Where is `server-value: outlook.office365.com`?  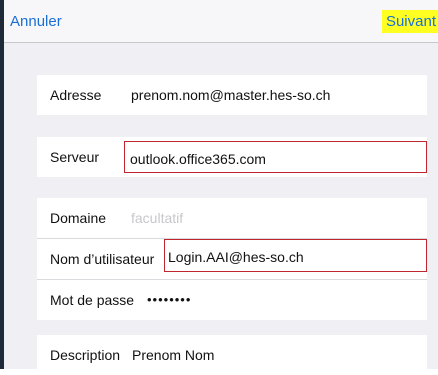 server-value: outlook.office365.com is located at coordinates (198, 159).